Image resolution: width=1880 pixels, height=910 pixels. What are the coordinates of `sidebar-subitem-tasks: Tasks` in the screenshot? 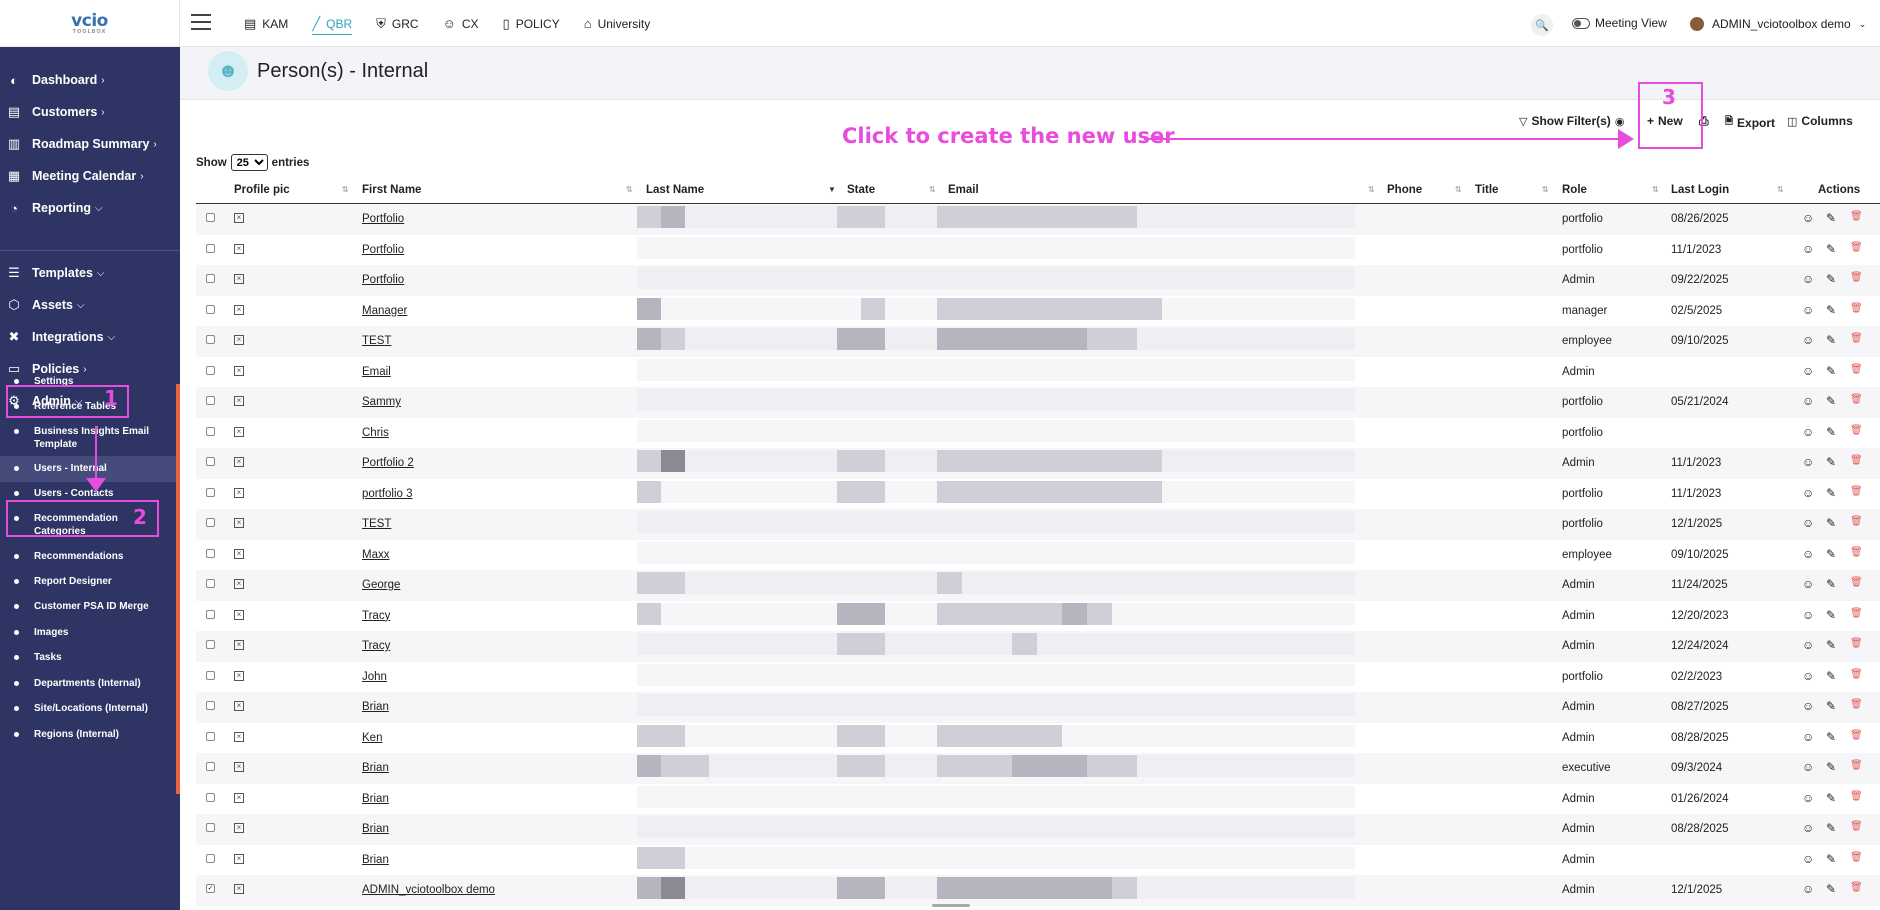 It's located at (88, 658).